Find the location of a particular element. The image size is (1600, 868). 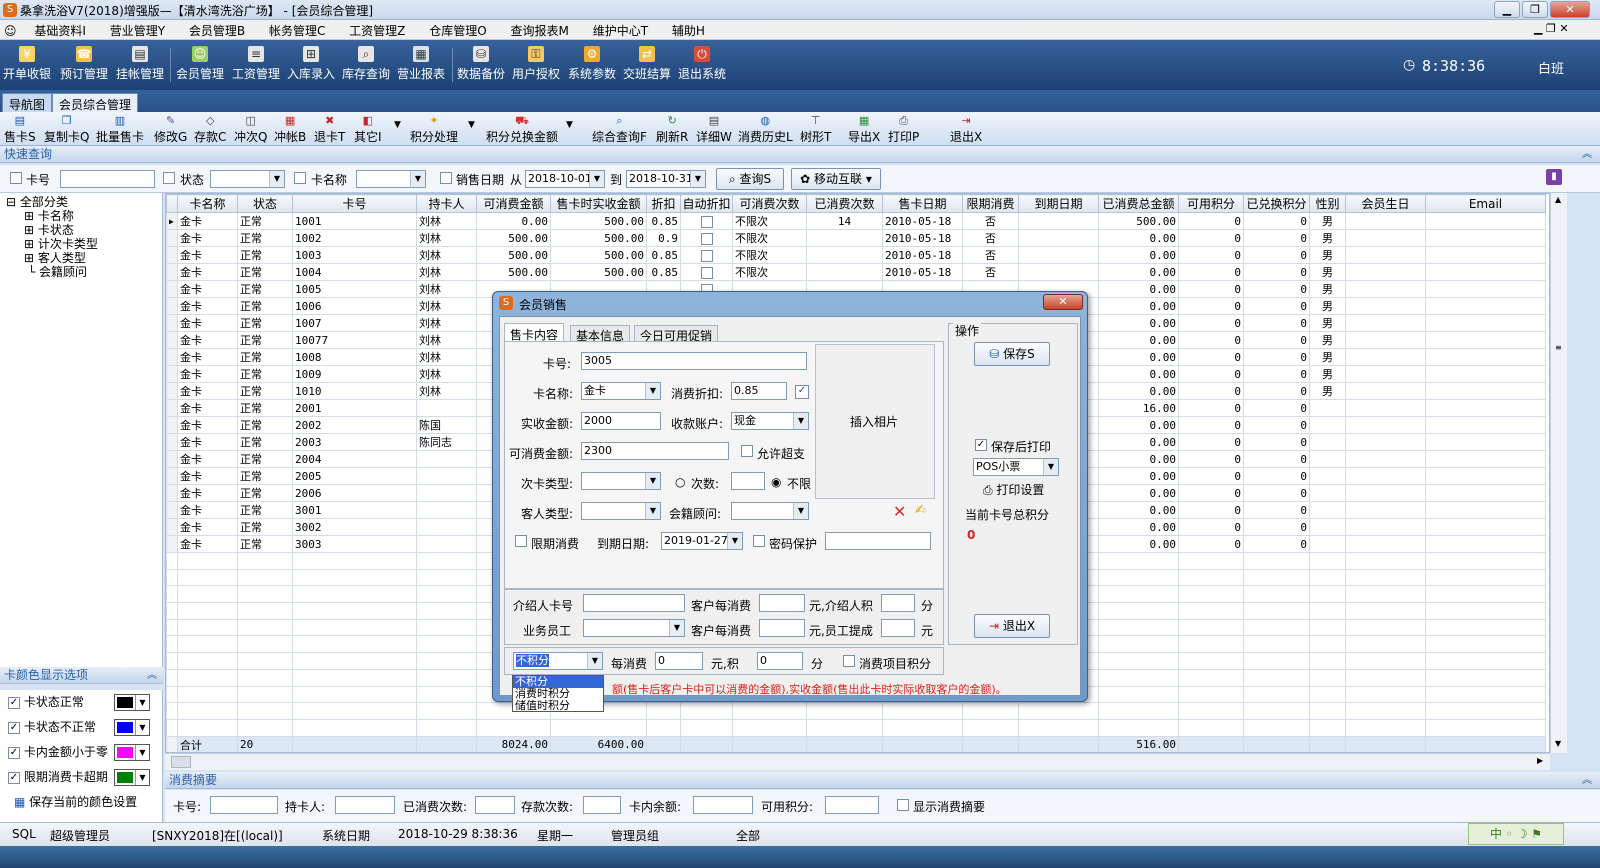

credit-button: ▤ 挂帐管理 is located at coordinates (140, 66).